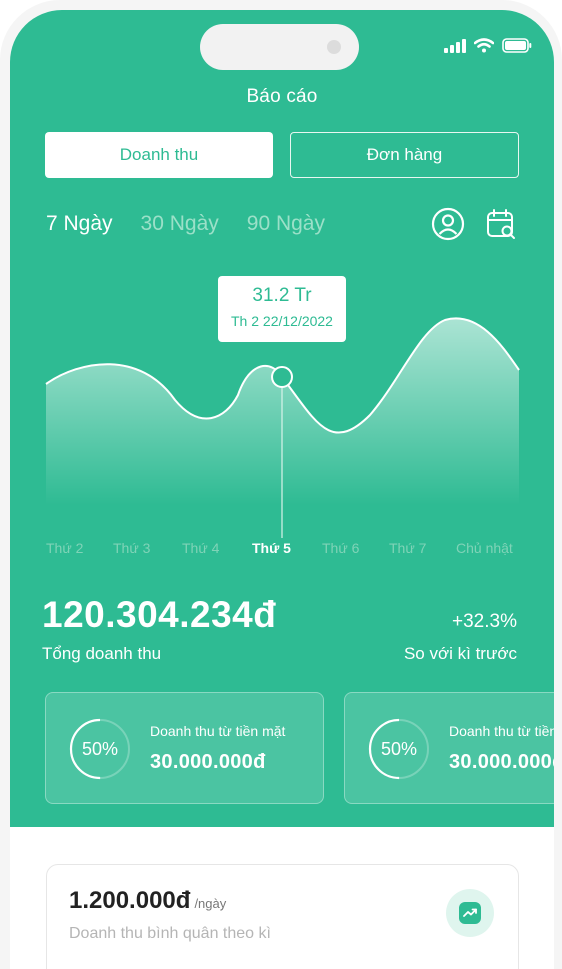 The width and height of the screenshot is (562, 969). What do you see at coordinates (184, 748) in the screenshot?
I see `revenue-source-card: 50% Doanh thu từ tiền mặt 30.000.000đ` at bounding box center [184, 748].